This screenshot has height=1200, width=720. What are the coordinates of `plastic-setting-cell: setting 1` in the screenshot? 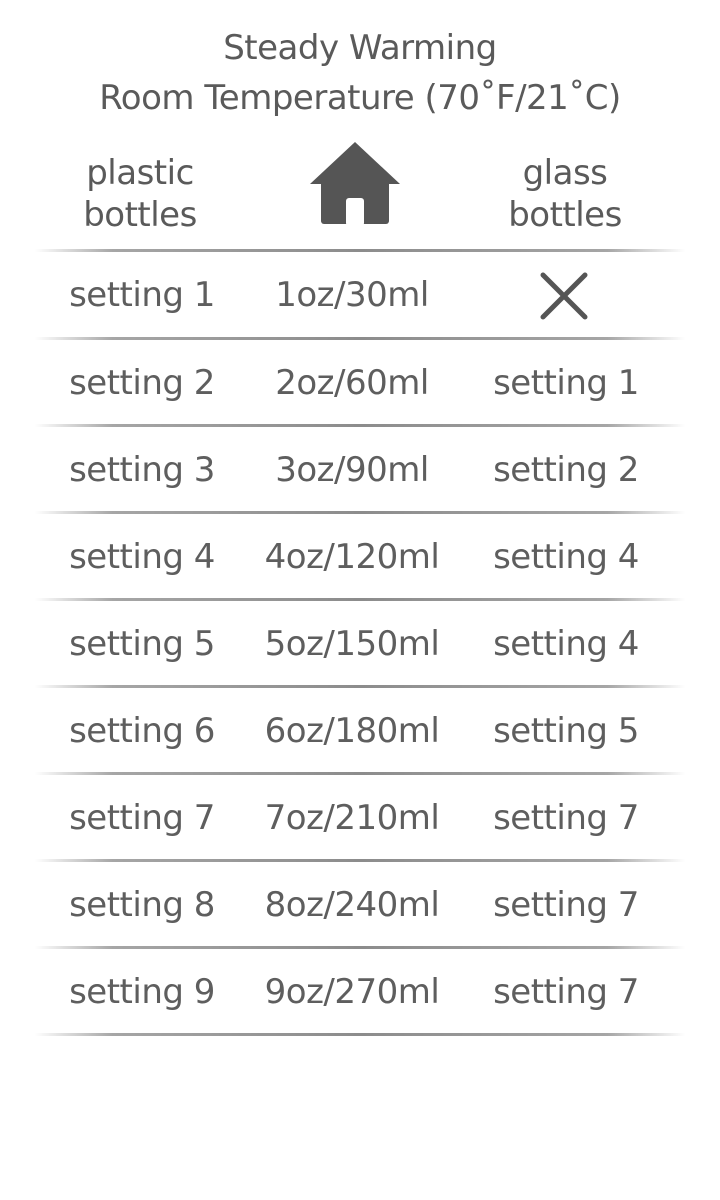 It's located at (142, 295).